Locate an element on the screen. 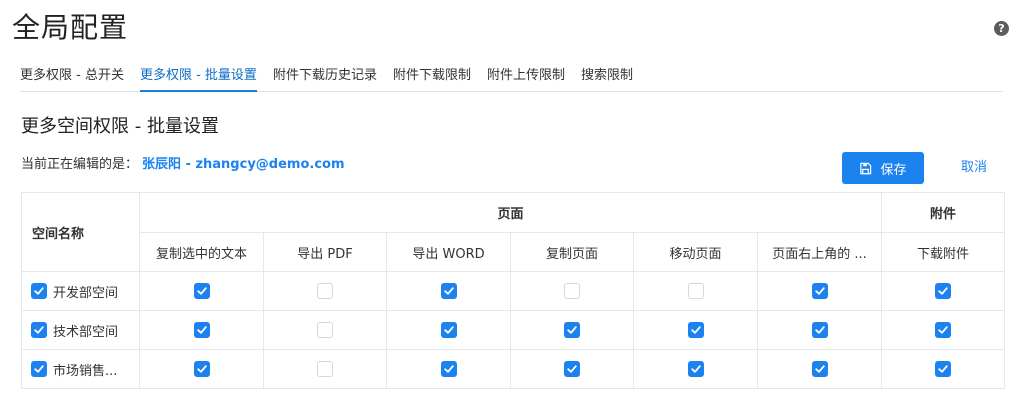 This screenshot has width=1017, height=398. tab-permissions-batch-settings: 更多权限 - 批量设置 is located at coordinates (198, 79).